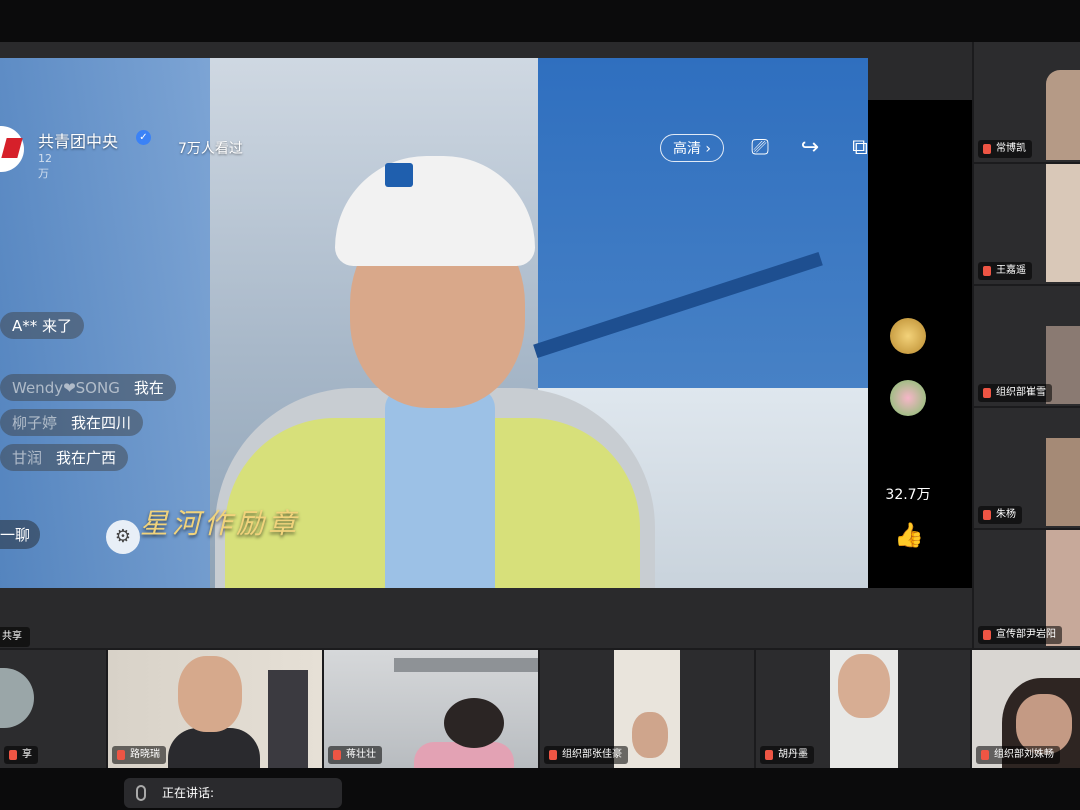 This screenshot has width=1080, height=810. I want to click on share-icon: ↪, so click(810, 148).